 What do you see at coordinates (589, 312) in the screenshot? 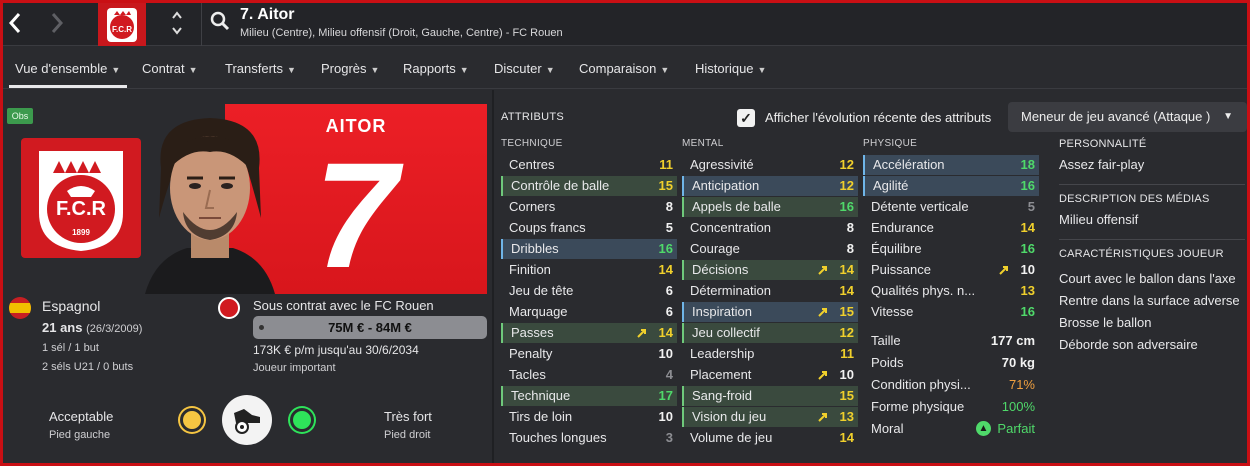
I see `attribute-row: Marquage 6` at bounding box center [589, 312].